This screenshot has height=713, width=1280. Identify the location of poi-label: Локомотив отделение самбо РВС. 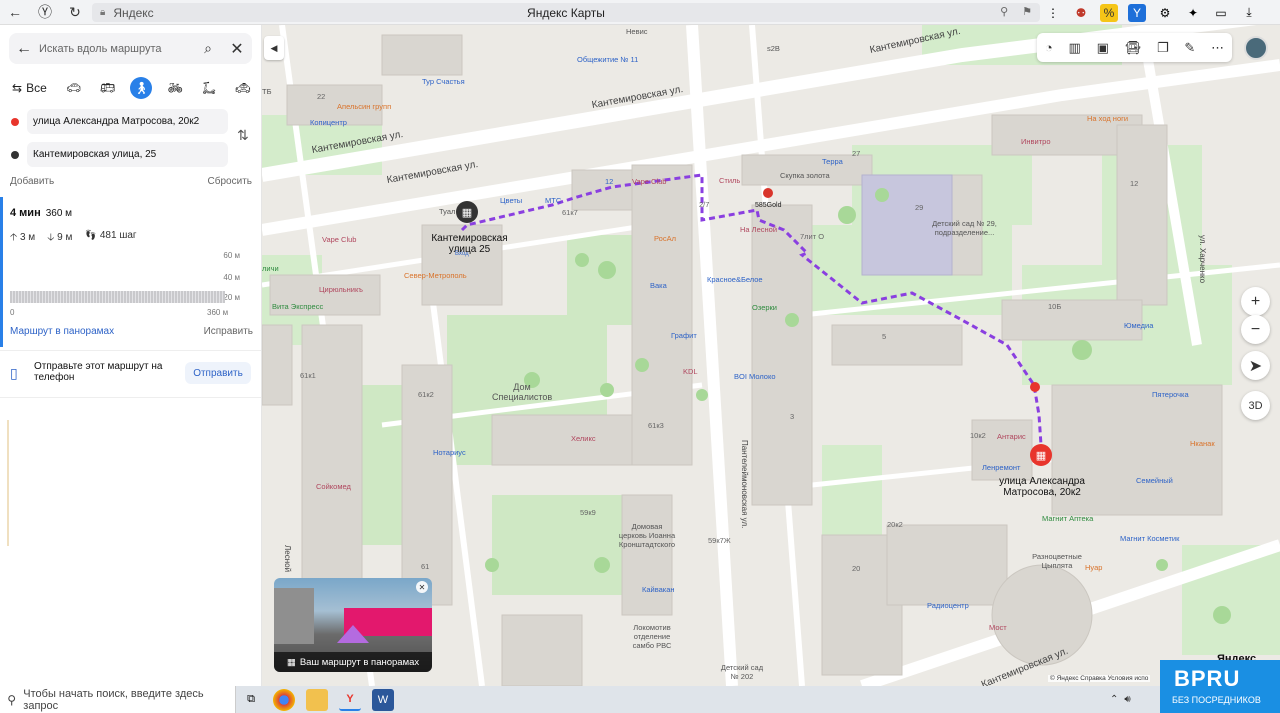
(652, 636).